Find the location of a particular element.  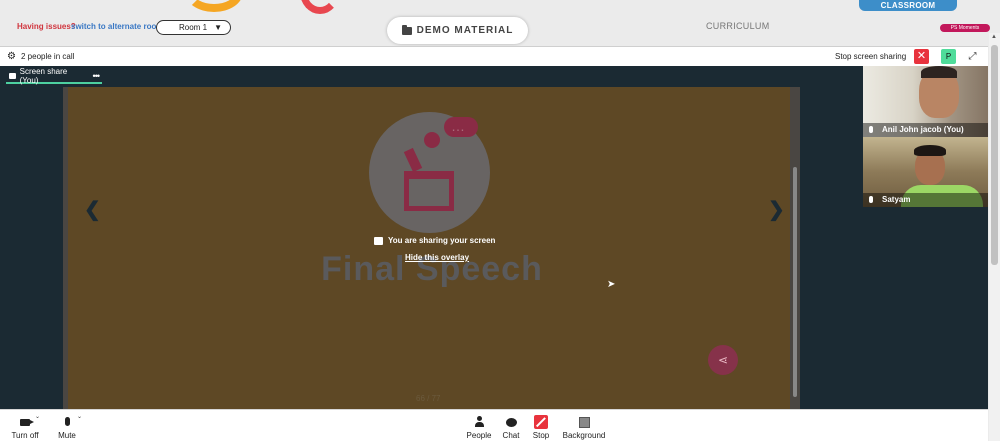

podium-icon is located at coordinates (429, 191).